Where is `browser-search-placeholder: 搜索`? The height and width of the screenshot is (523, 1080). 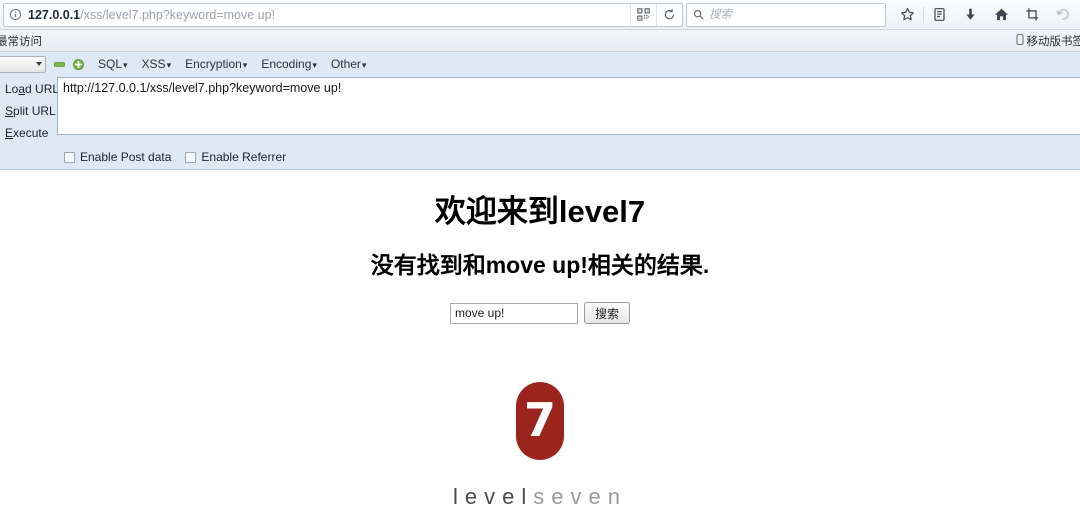 browser-search-placeholder: 搜索 is located at coordinates (720, 14).